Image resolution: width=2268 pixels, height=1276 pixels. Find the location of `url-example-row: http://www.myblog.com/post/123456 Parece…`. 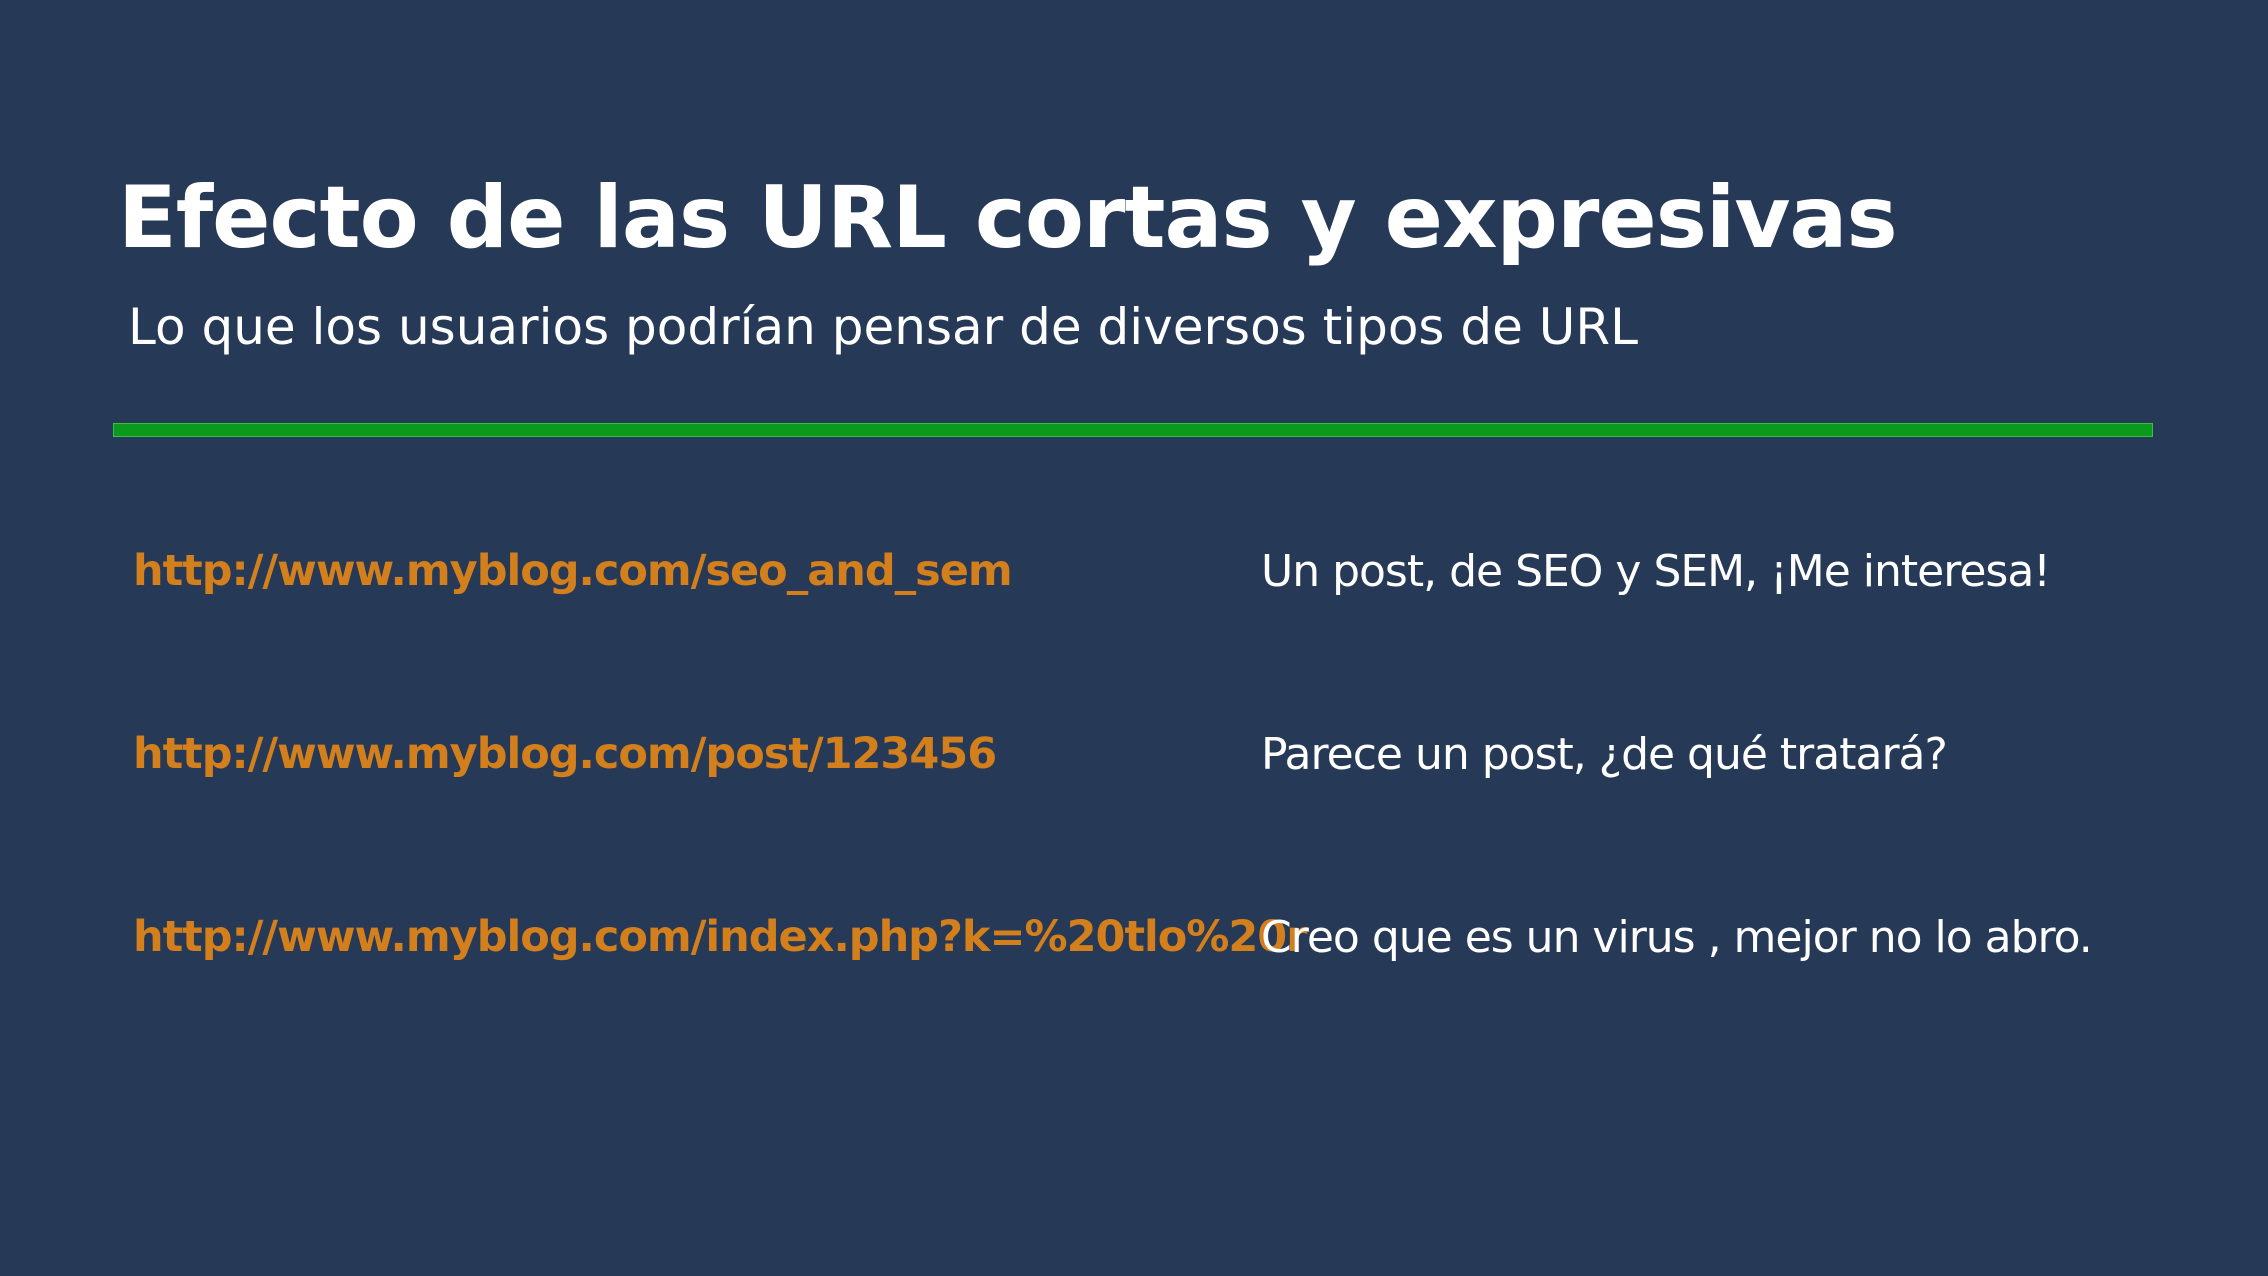

url-example-row: http://www.myblog.com/post/123456 Parece… is located at coordinates (1134, 764).